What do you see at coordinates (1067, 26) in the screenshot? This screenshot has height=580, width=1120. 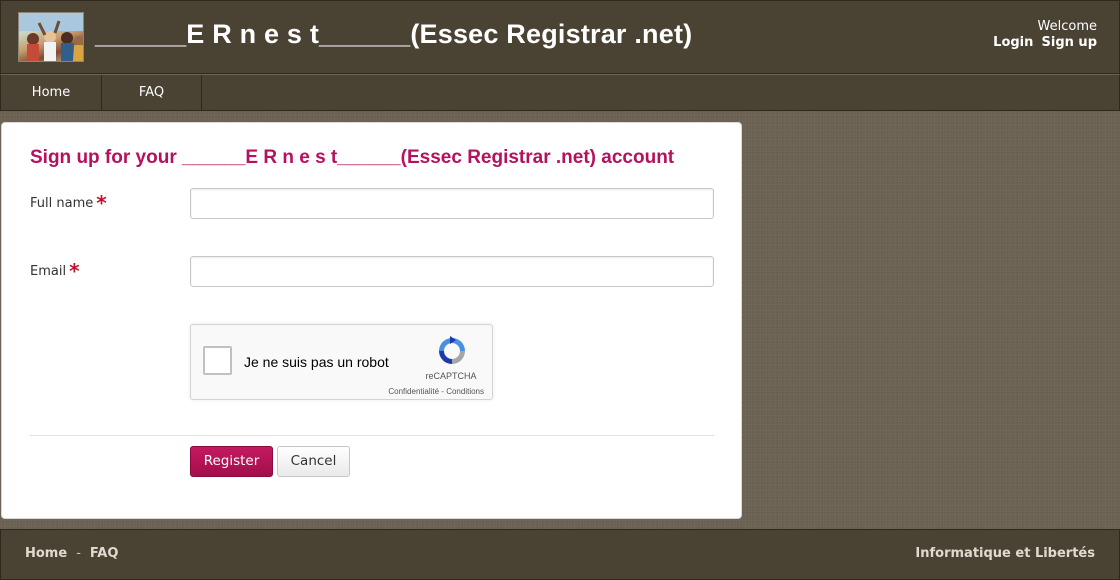 I see `welcome-text: Welcome` at bounding box center [1067, 26].